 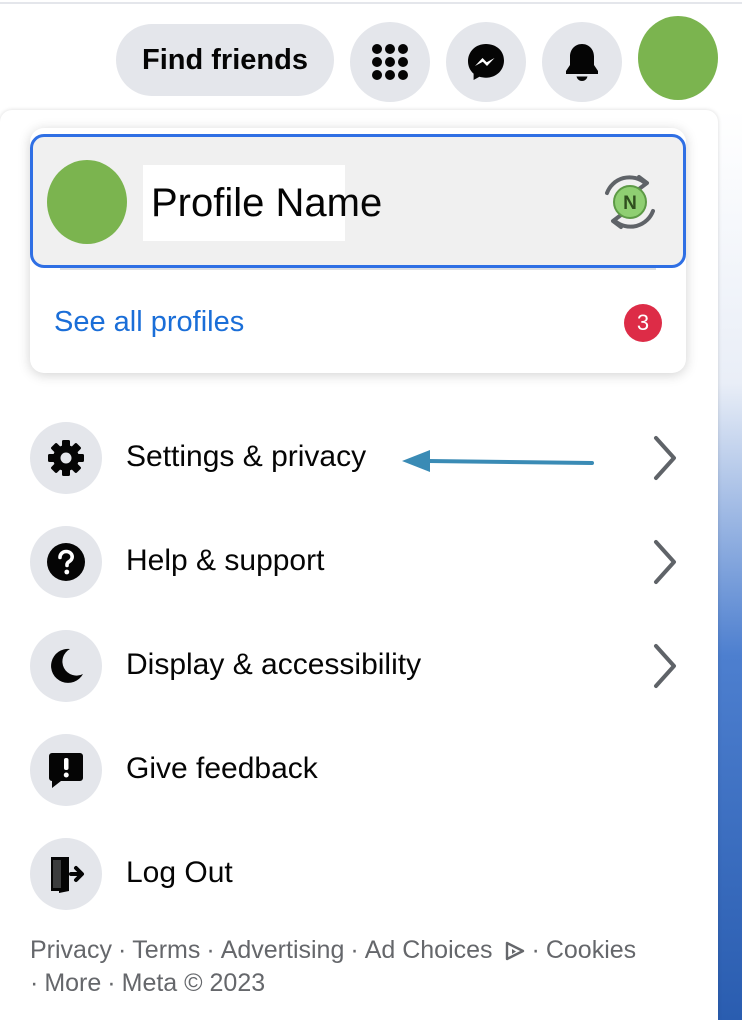 I want to click on profile-name: Profile Name, so click(x=262, y=203).